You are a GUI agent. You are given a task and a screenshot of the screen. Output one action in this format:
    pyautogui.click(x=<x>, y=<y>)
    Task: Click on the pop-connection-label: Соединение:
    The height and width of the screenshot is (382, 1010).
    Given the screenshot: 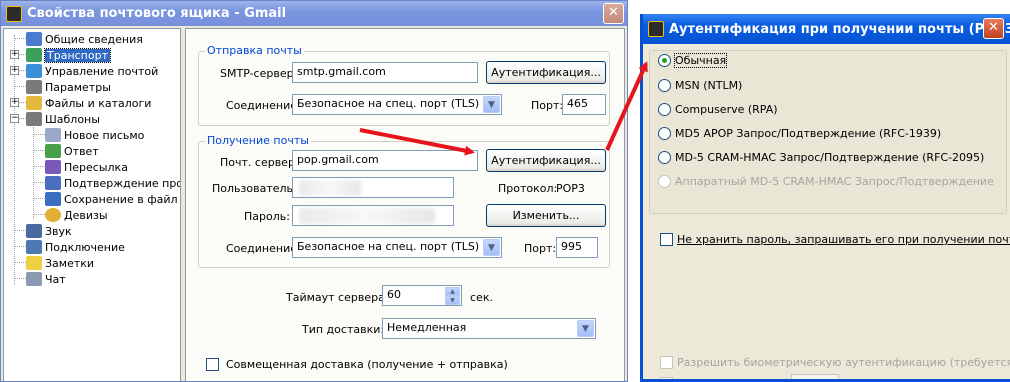 What is the action you would take?
    pyautogui.click(x=263, y=248)
    